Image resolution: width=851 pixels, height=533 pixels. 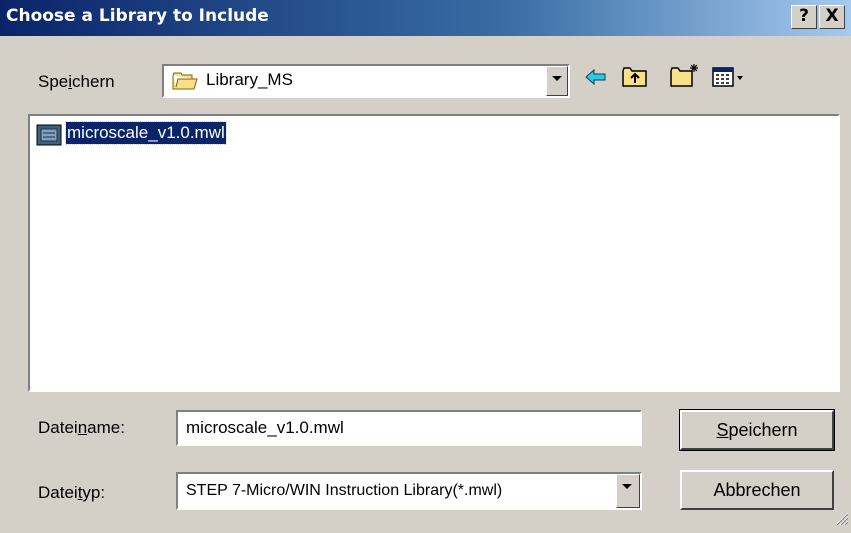 I want to click on filename-label-access: n, so click(x=82, y=427).